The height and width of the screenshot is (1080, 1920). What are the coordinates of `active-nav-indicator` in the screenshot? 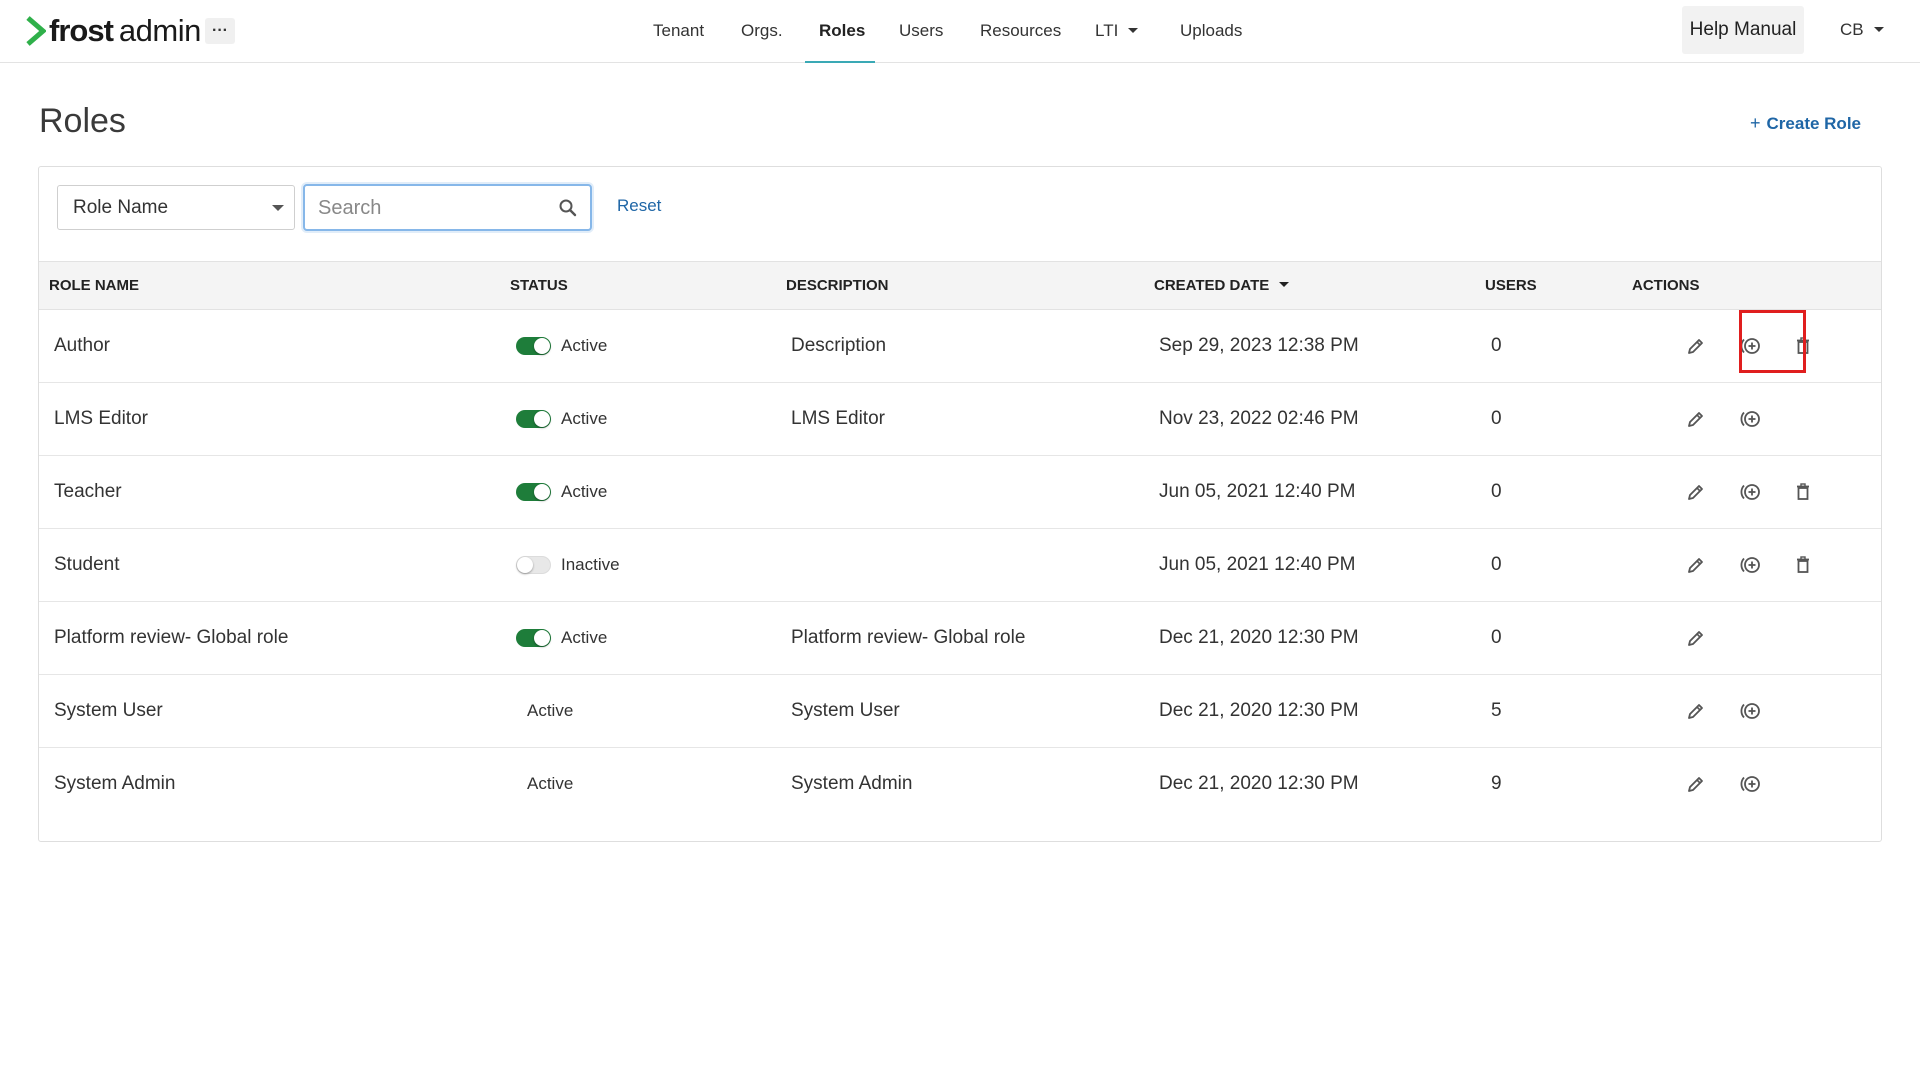 It's located at (840, 62).